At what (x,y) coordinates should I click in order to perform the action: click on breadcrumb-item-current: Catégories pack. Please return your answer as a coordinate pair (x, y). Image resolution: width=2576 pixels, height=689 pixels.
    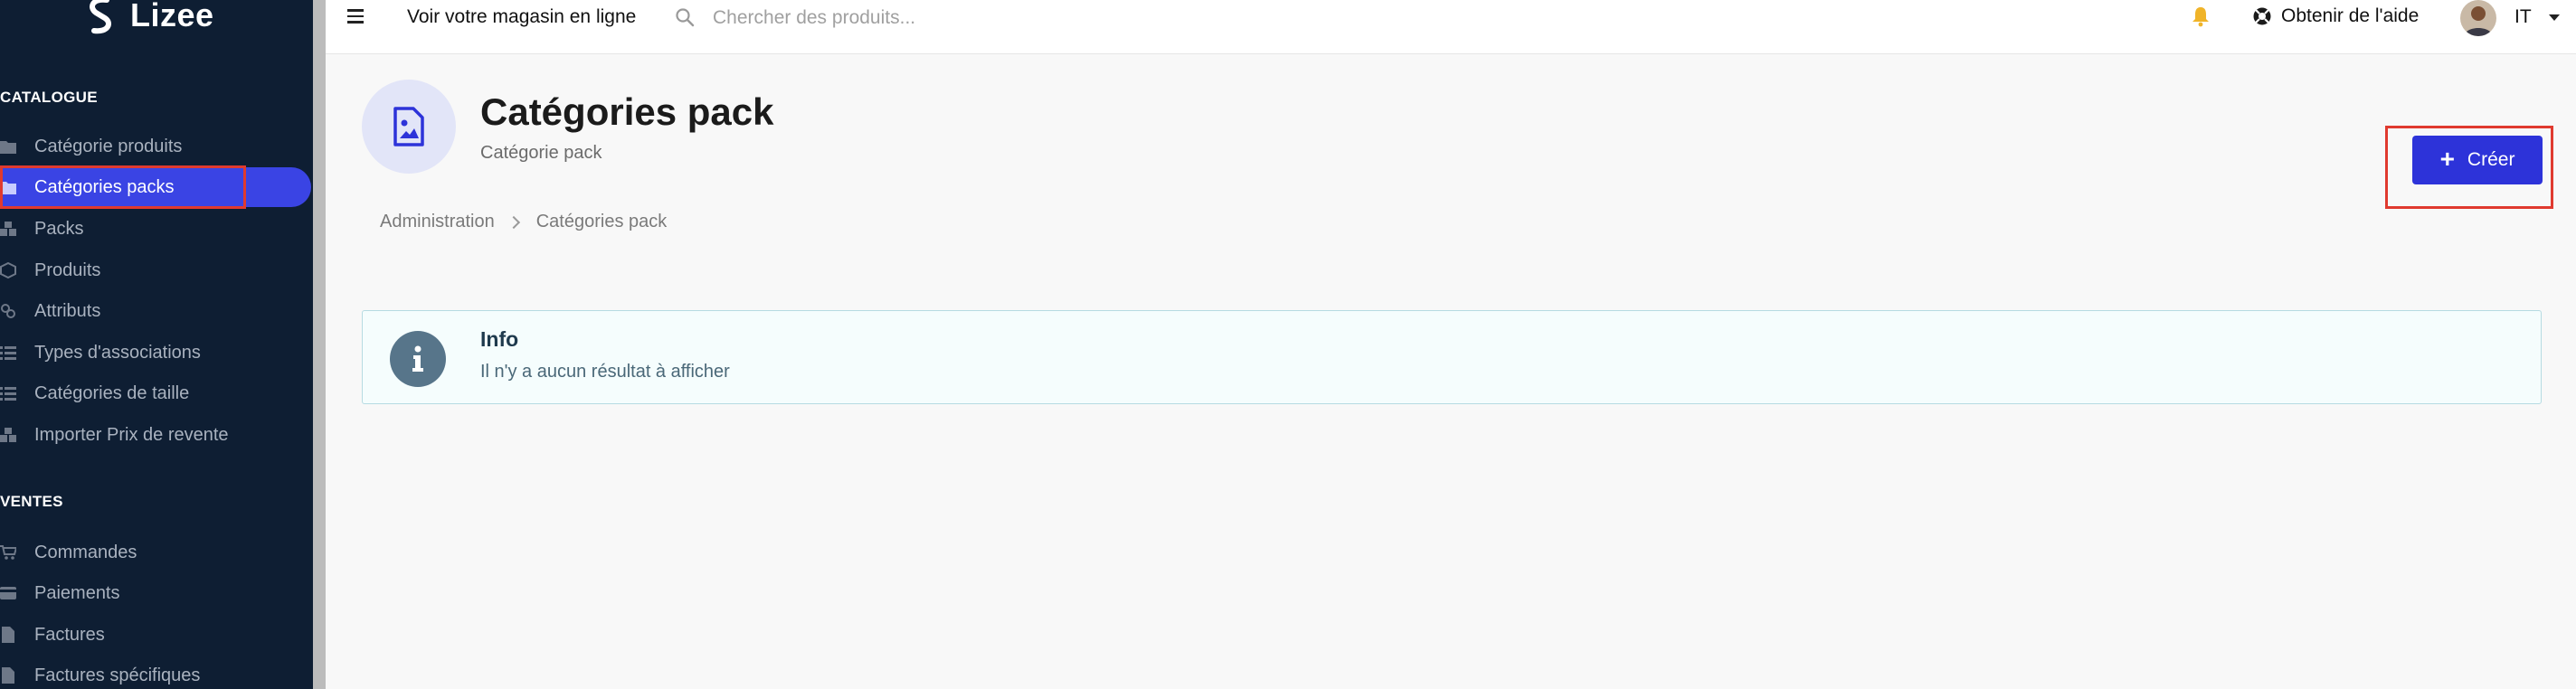
    Looking at the image, I should click on (601, 221).